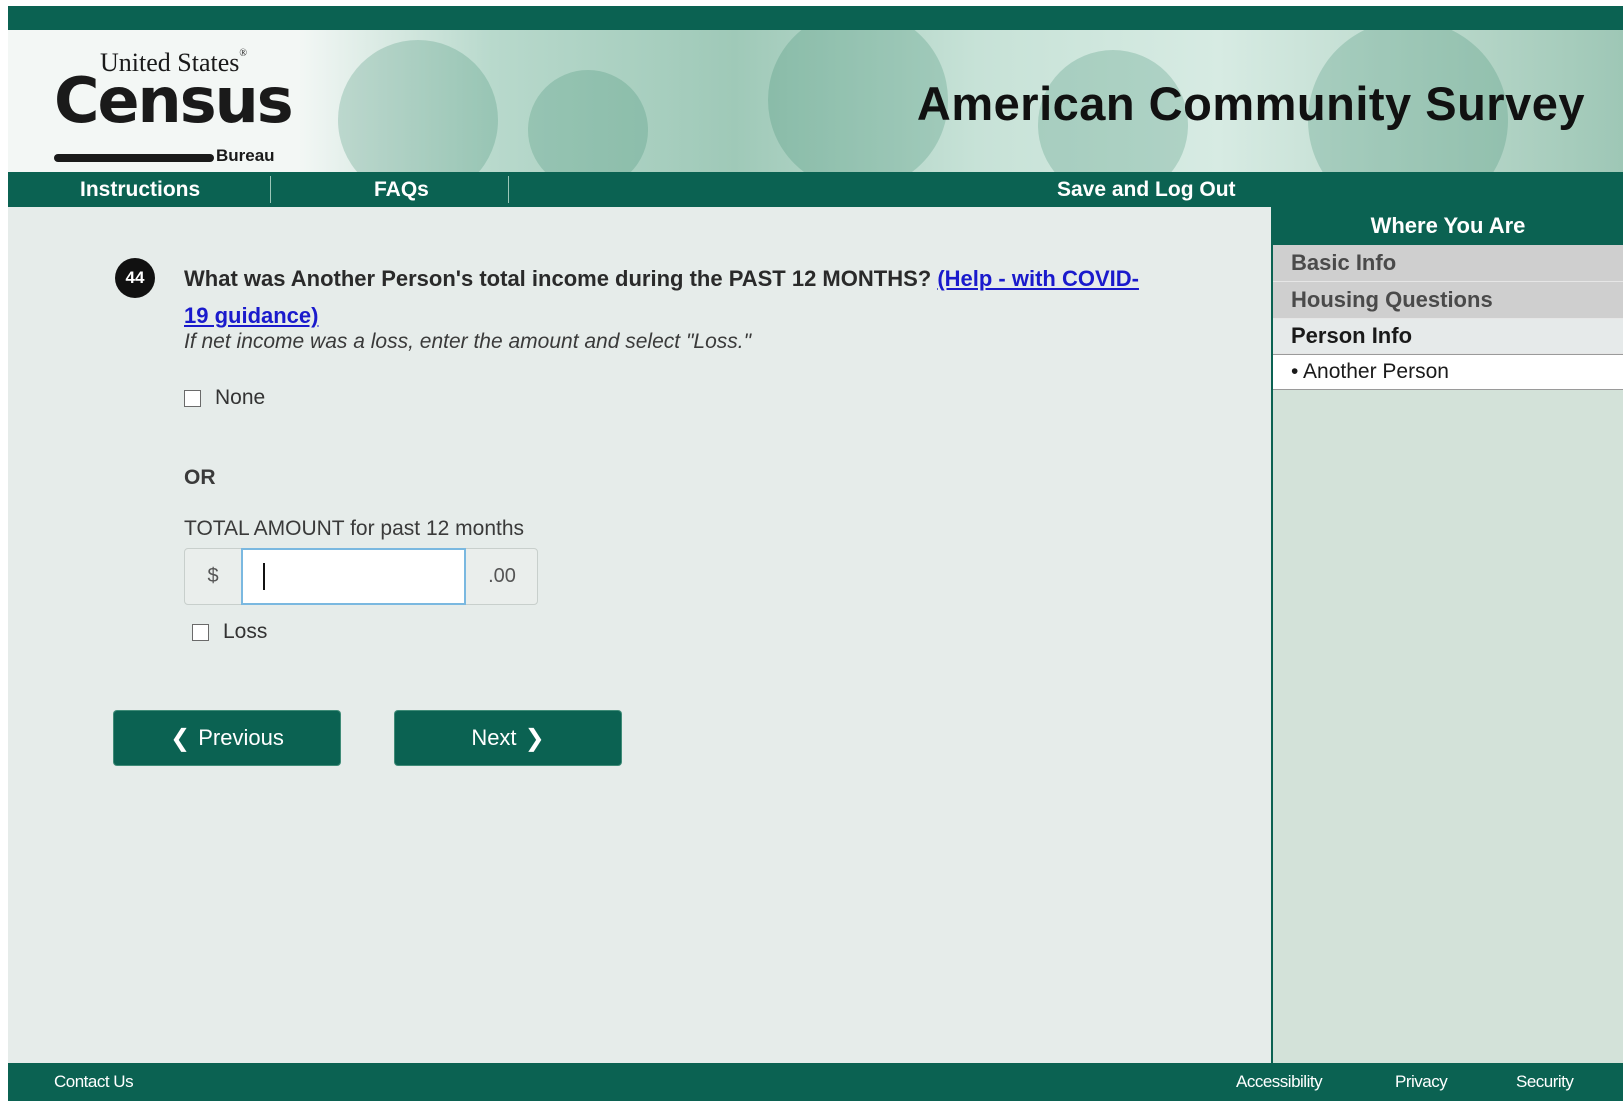  I want to click on none-option: None, so click(224, 398).